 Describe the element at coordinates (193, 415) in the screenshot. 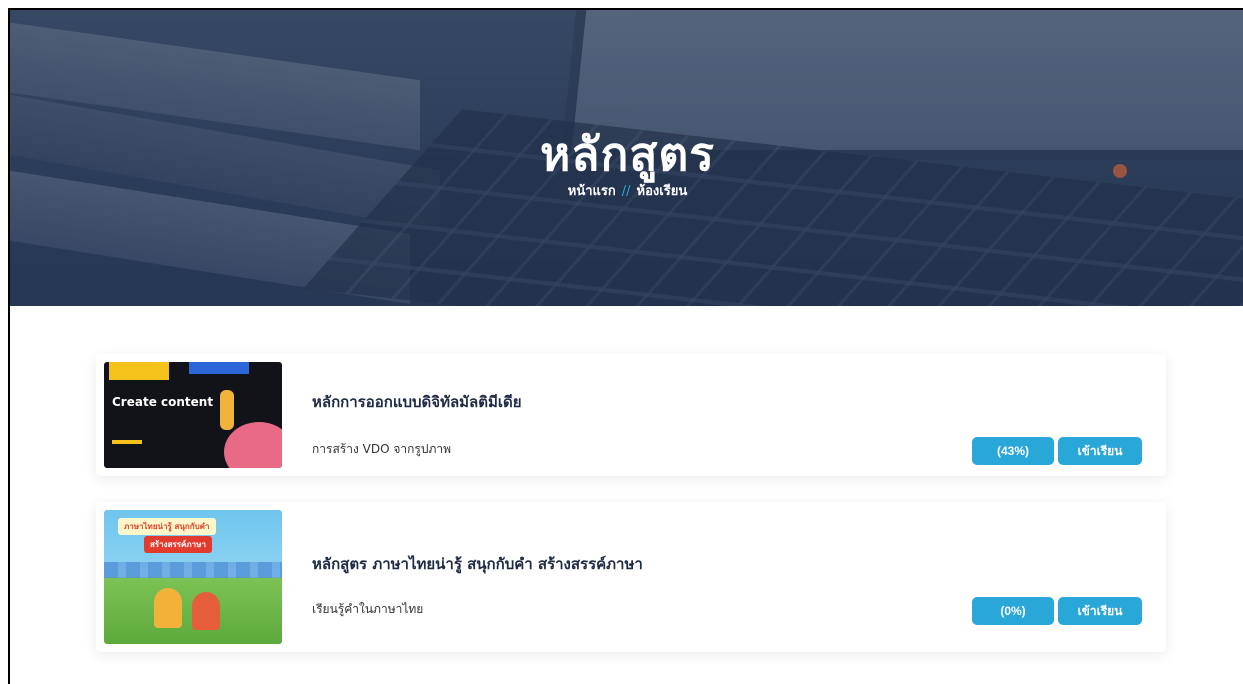

I see `course-thumbnail: Create content` at that location.